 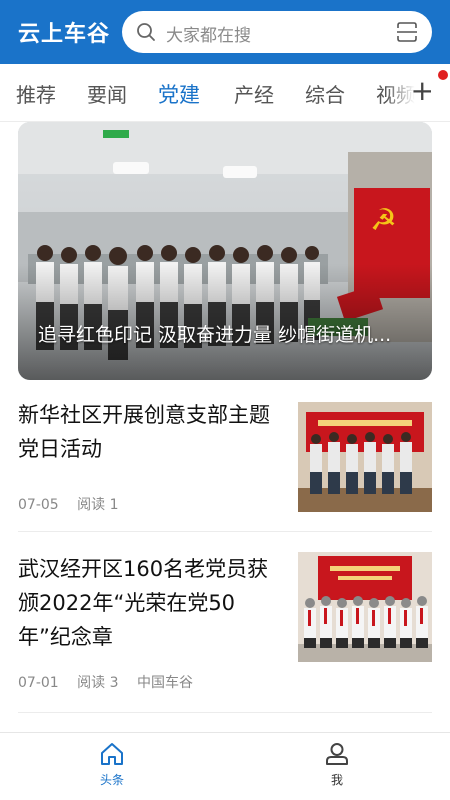 I want to click on article-meta: 07-01 阅读 3 中国车谷, so click(x=112, y=682).